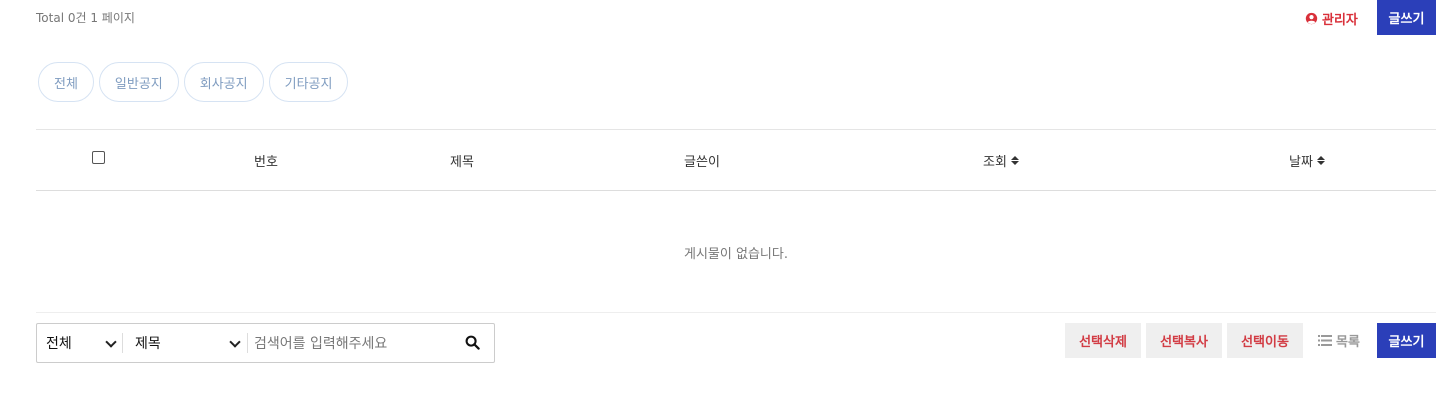  I want to click on write-button-bottom: 글쓰기, so click(1406, 340).